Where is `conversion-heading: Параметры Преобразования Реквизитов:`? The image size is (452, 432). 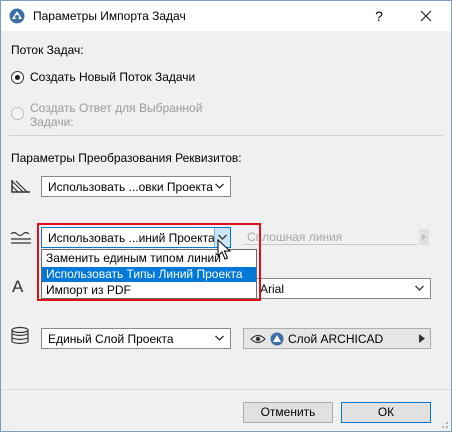
conversion-heading: Параметры Преобразования Реквизитов: is located at coordinates (126, 158).